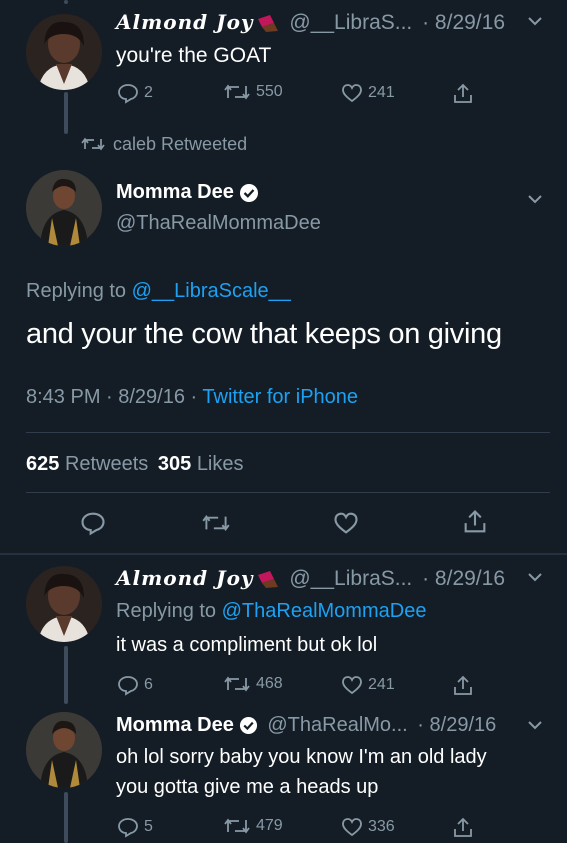  I want to click on main-source-link: Twitter for iPhone, so click(280, 397).